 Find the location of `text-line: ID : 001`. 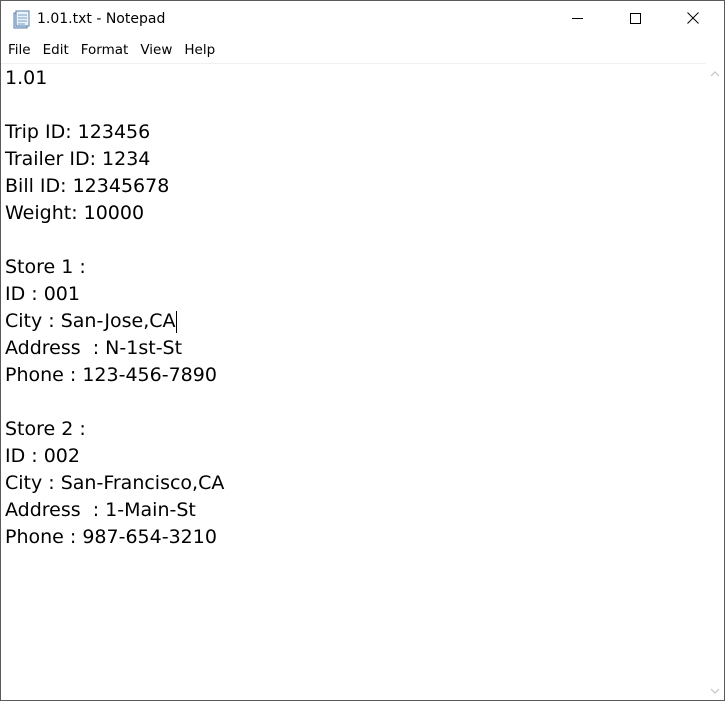

text-line: ID : 001 is located at coordinates (42, 294).